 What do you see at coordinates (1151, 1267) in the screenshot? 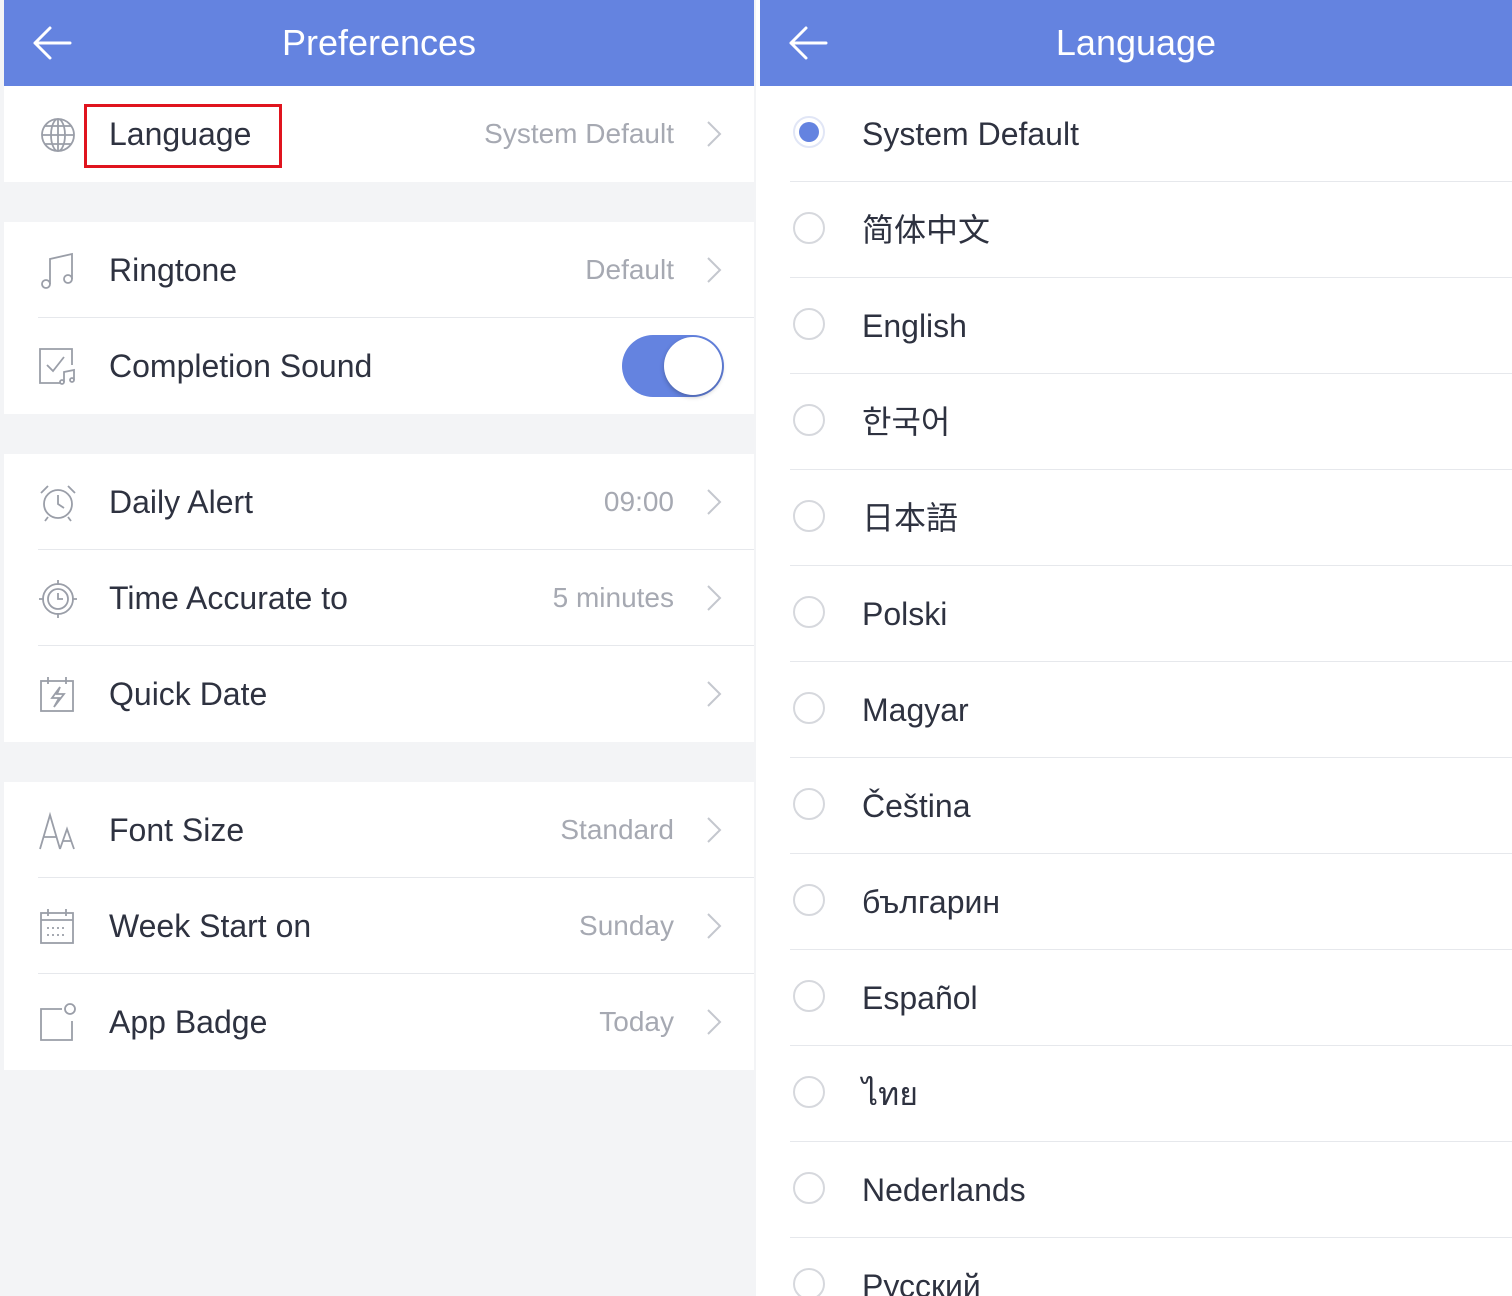
I see `language-option: Русский` at bounding box center [1151, 1267].